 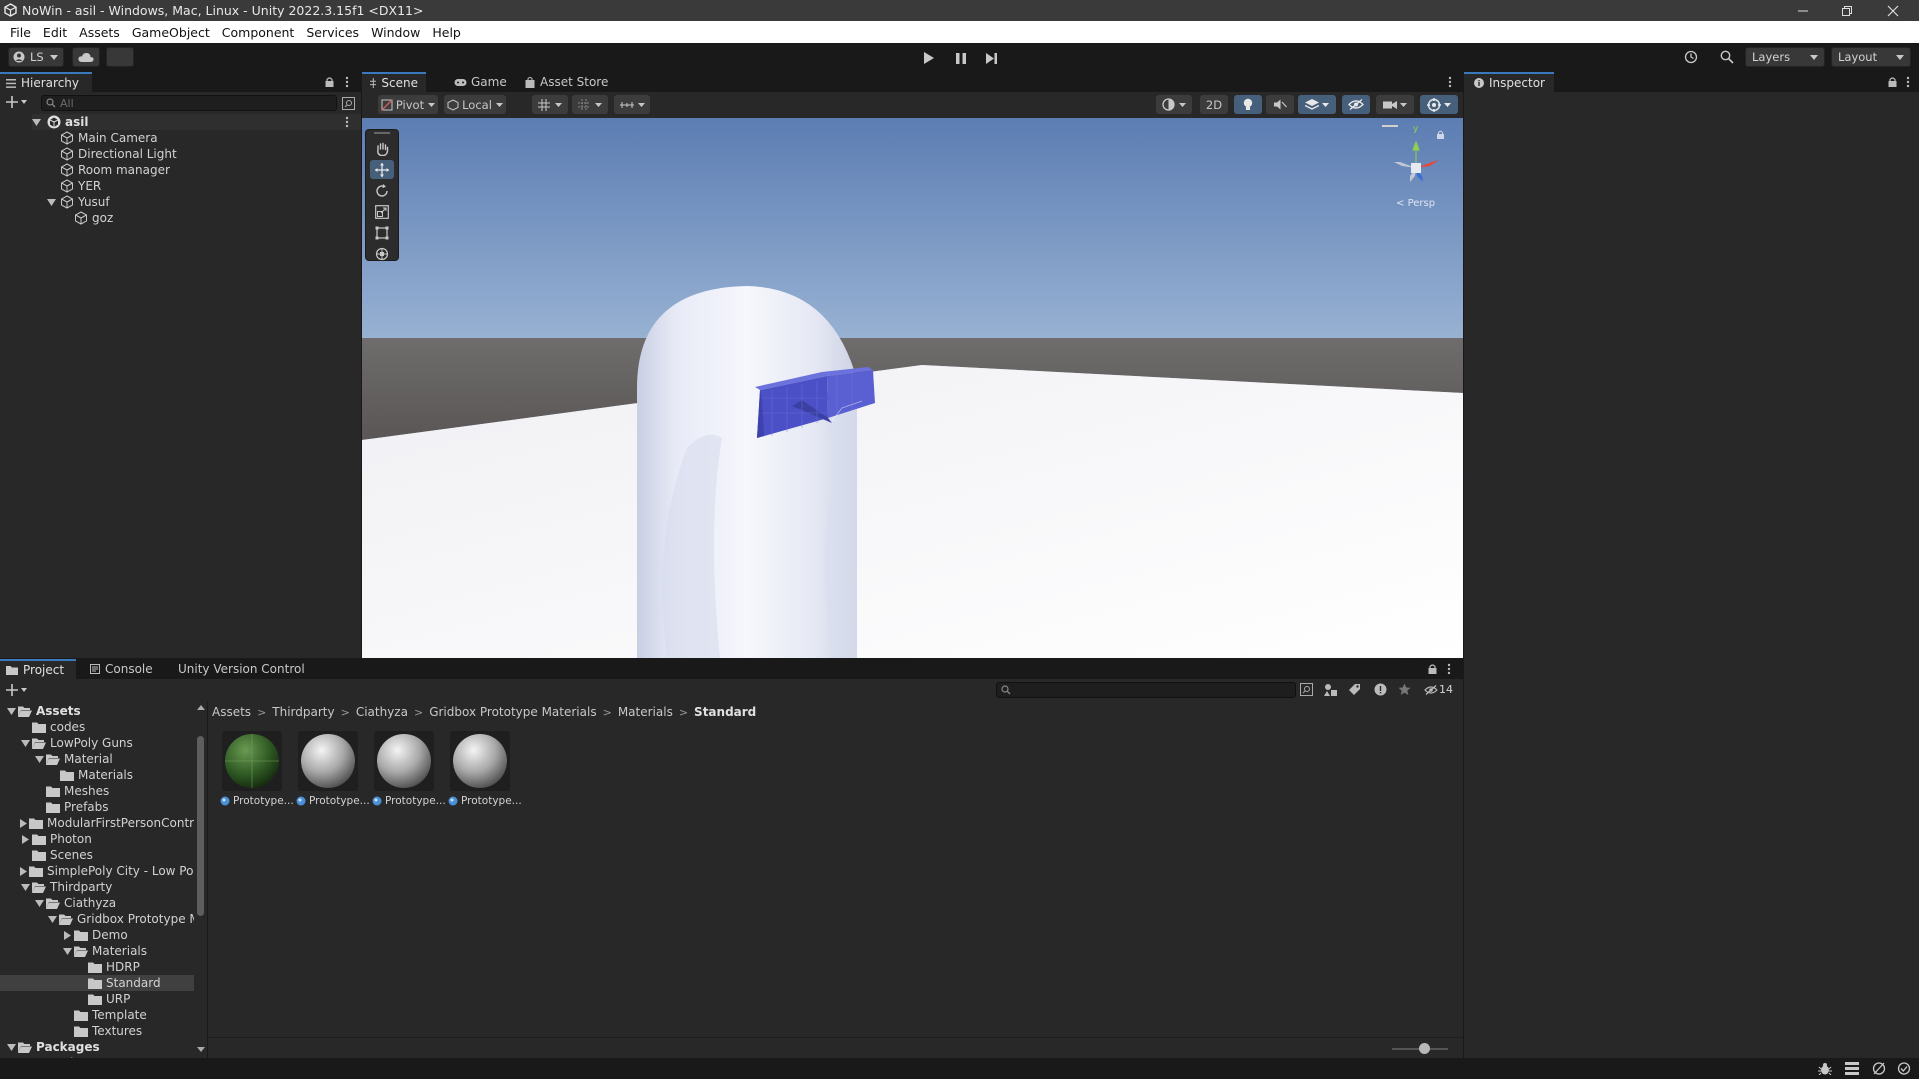 What do you see at coordinates (395, 32) in the screenshot?
I see `menu-window: Window` at bounding box center [395, 32].